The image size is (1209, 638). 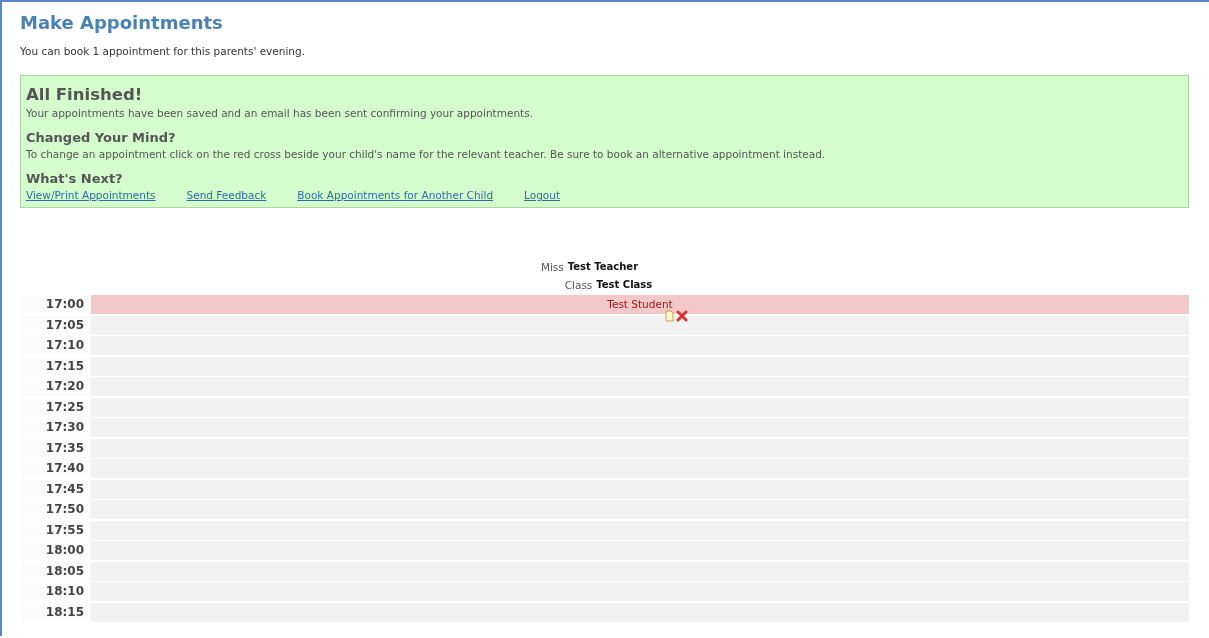 What do you see at coordinates (578, 285) in the screenshot?
I see `class-label: Class` at bounding box center [578, 285].